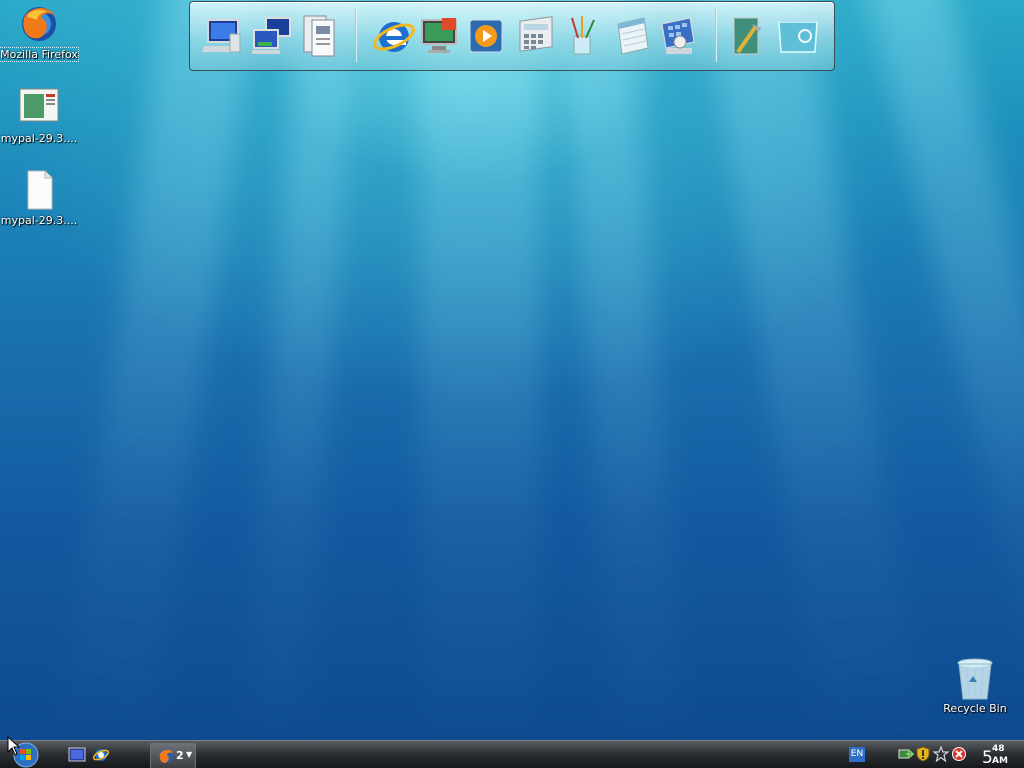 This screenshot has height=768, width=1024. I want to click on tray-network, so click(906, 754).